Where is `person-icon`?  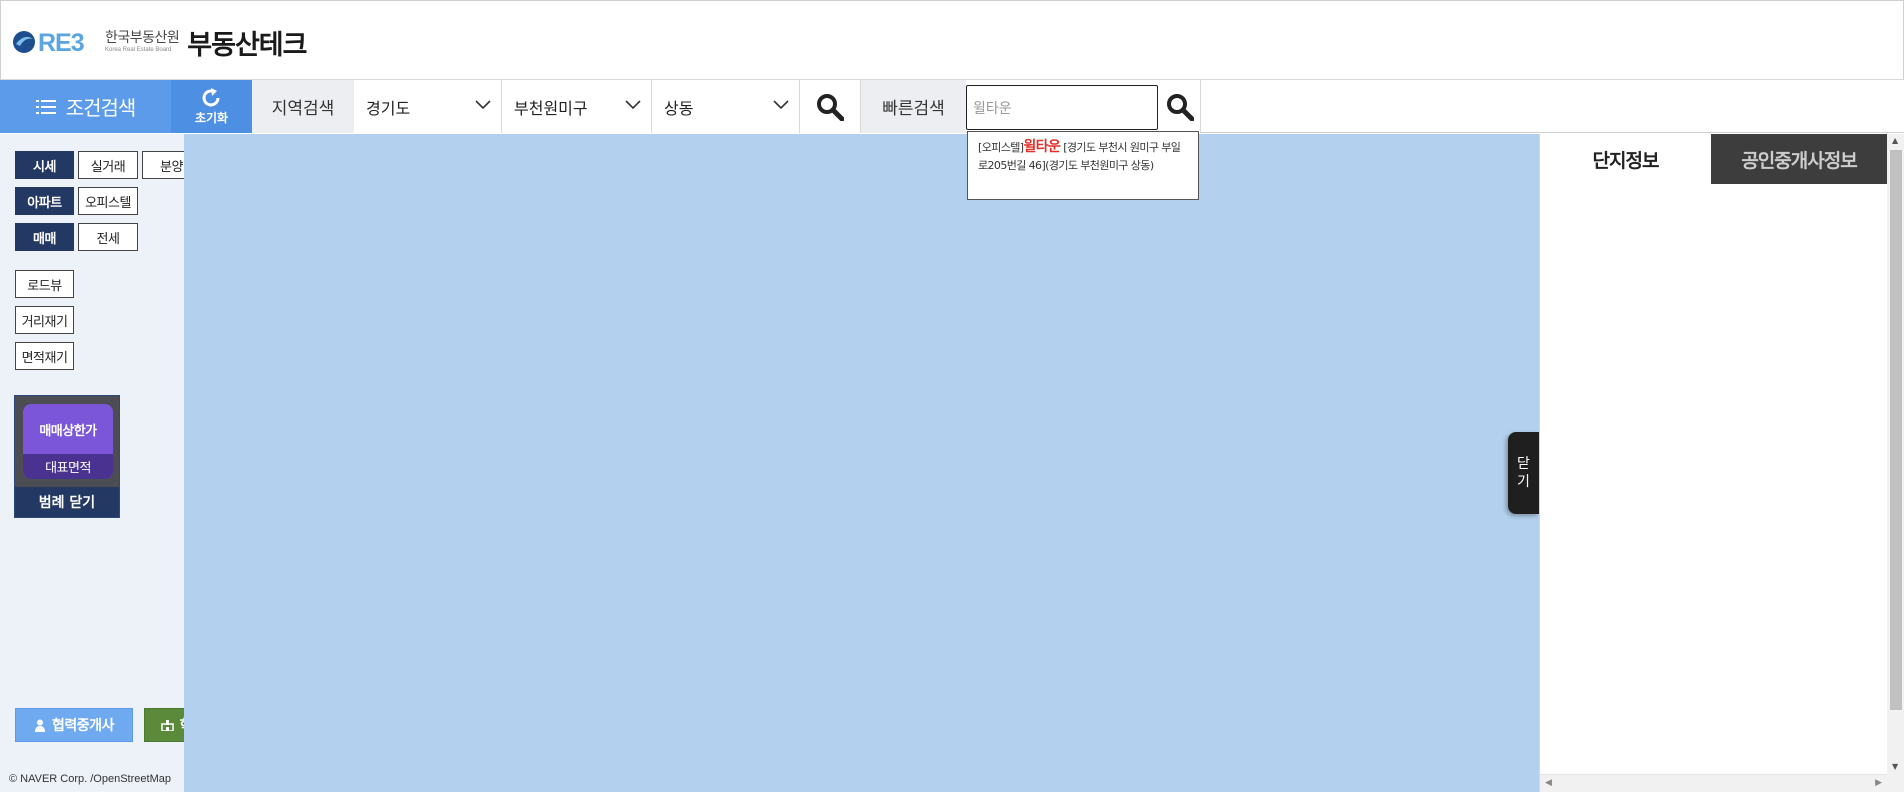
person-icon is located at coordinates (40, 725).